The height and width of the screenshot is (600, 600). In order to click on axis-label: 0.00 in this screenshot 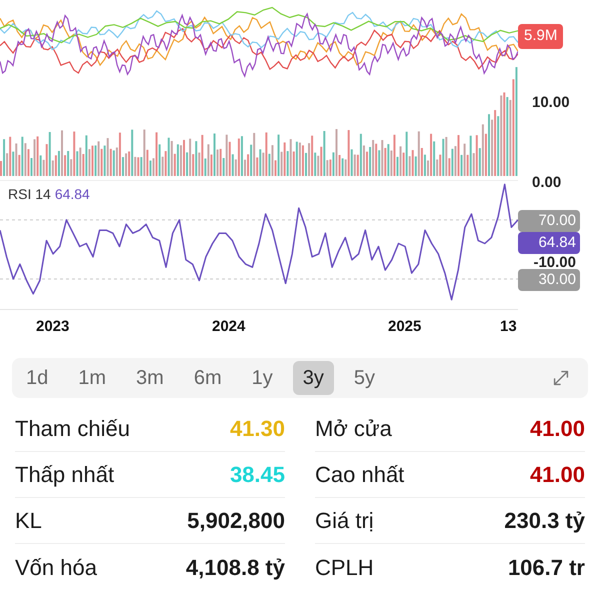, I will do `click(547, 183)`.